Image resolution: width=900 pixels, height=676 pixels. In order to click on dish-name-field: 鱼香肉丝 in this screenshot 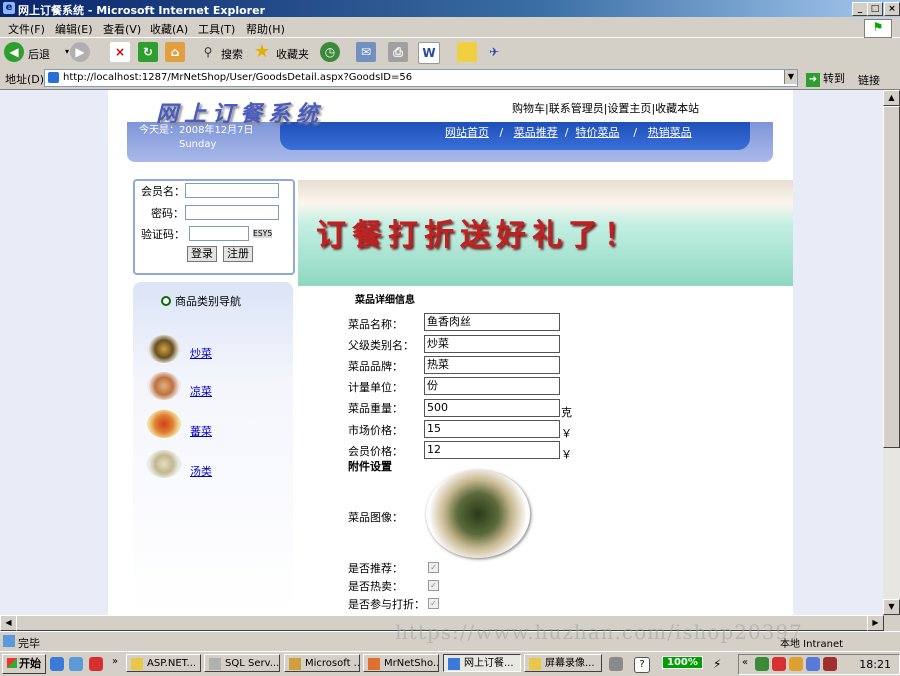, I will do `click(492, 322)`.